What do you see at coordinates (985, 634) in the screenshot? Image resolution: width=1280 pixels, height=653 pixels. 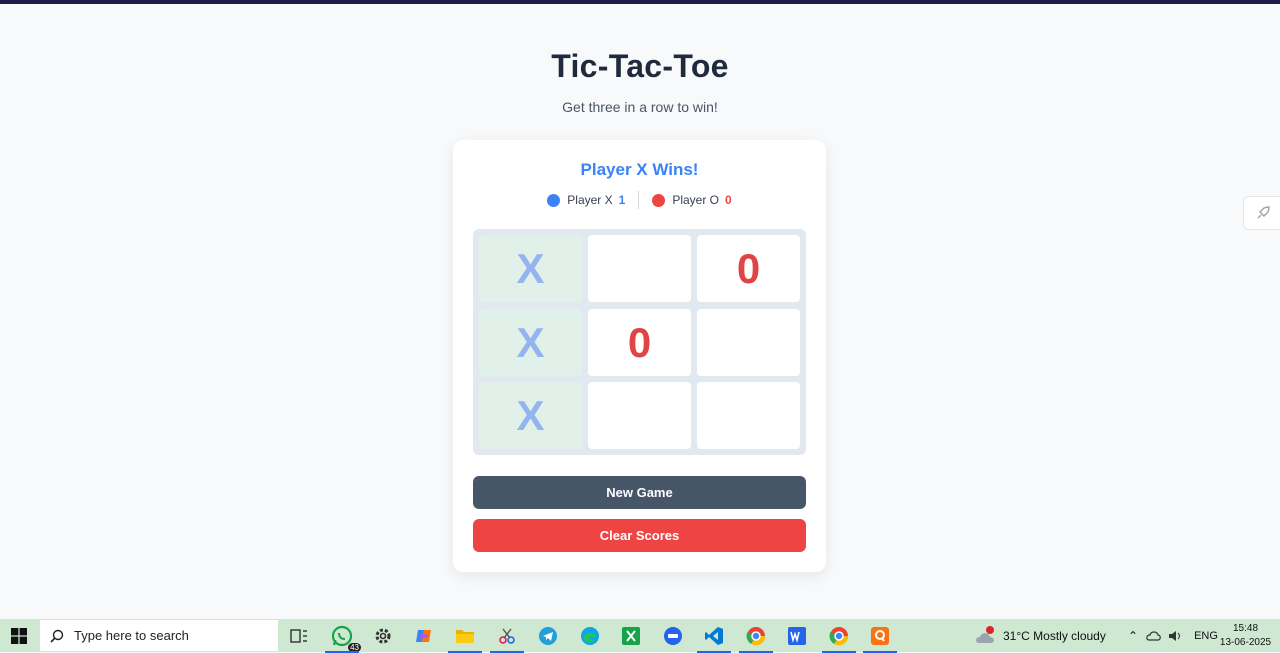 I see `cloudy-weather-icon` at bounding box center [985, 634].